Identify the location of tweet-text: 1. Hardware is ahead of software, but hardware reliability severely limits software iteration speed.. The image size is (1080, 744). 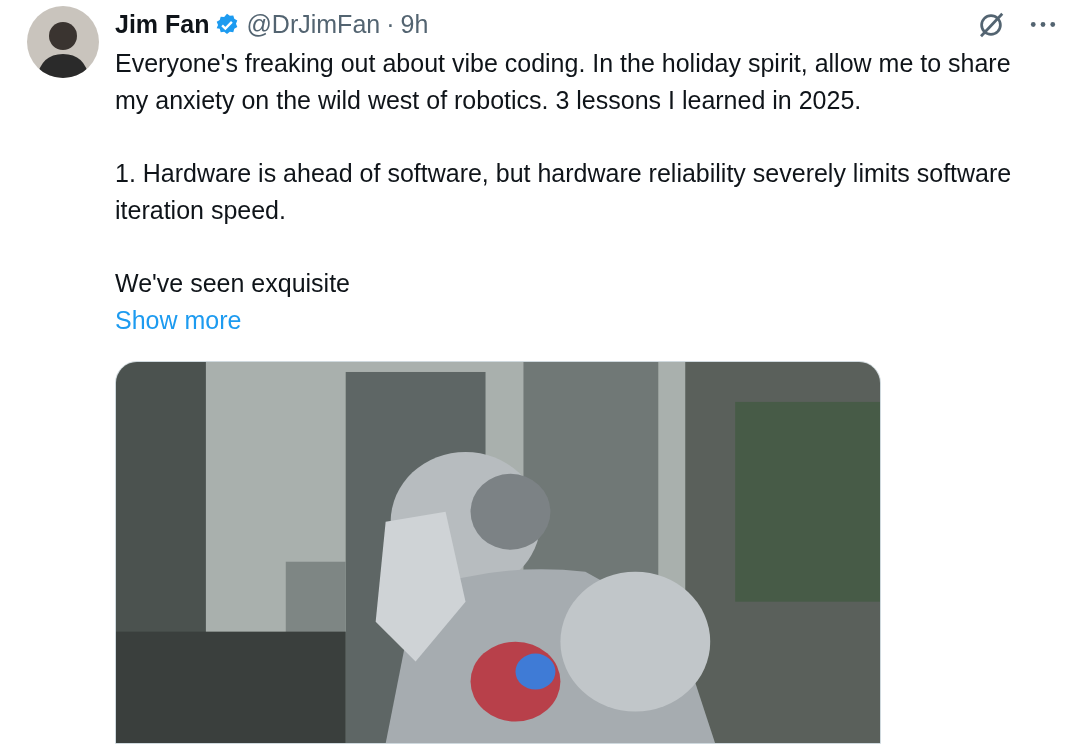
(564, 191).